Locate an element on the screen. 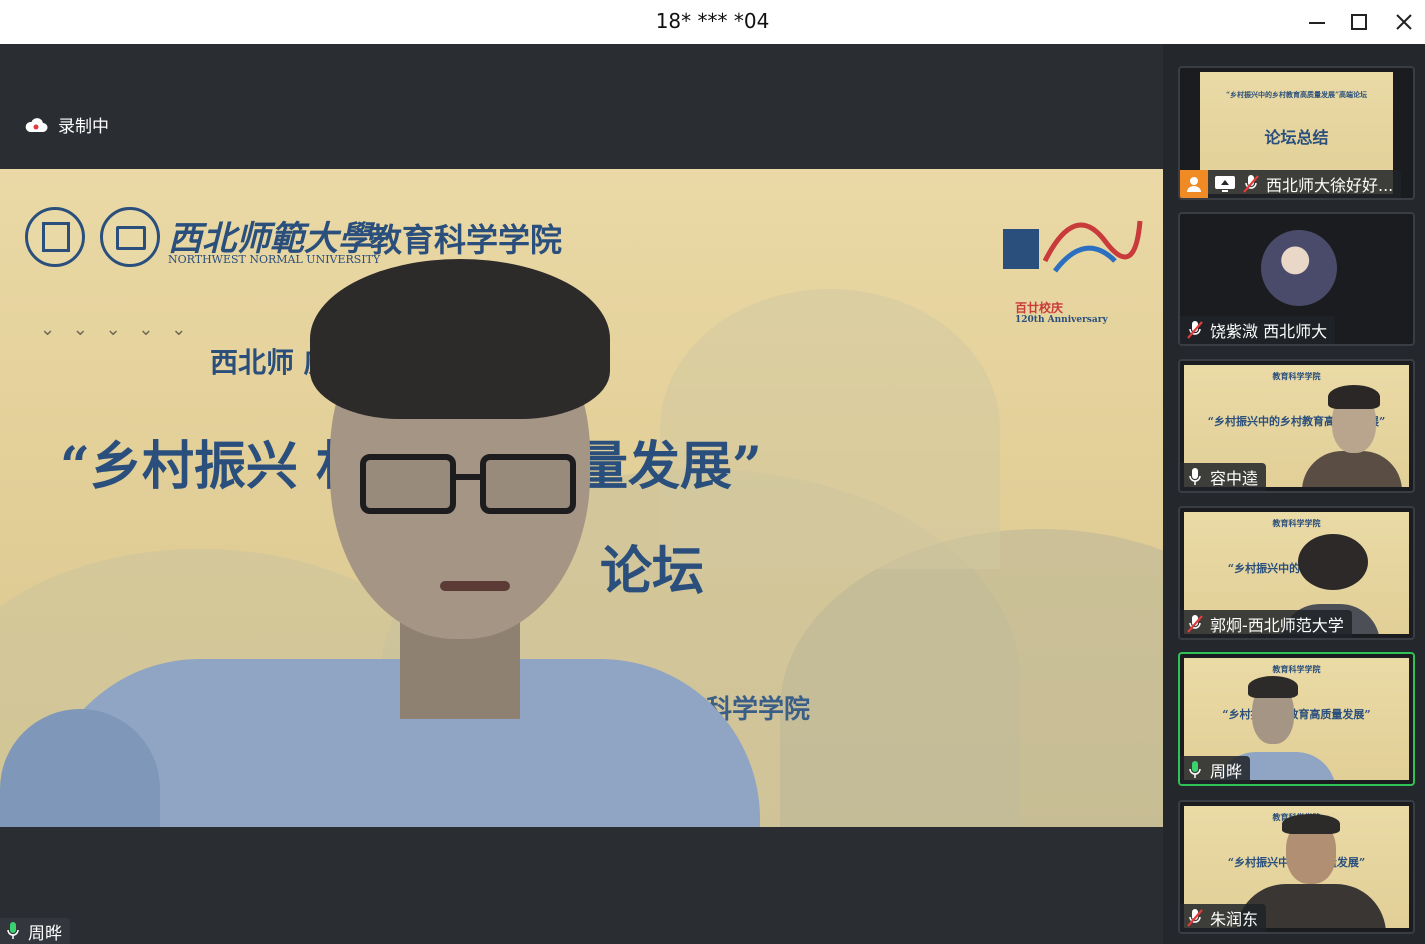 Image resolution: width=1425 pixels, height=944 pixels. participant-label: 郭炯-西北师范大学 is located at coordinates (1266, 624).